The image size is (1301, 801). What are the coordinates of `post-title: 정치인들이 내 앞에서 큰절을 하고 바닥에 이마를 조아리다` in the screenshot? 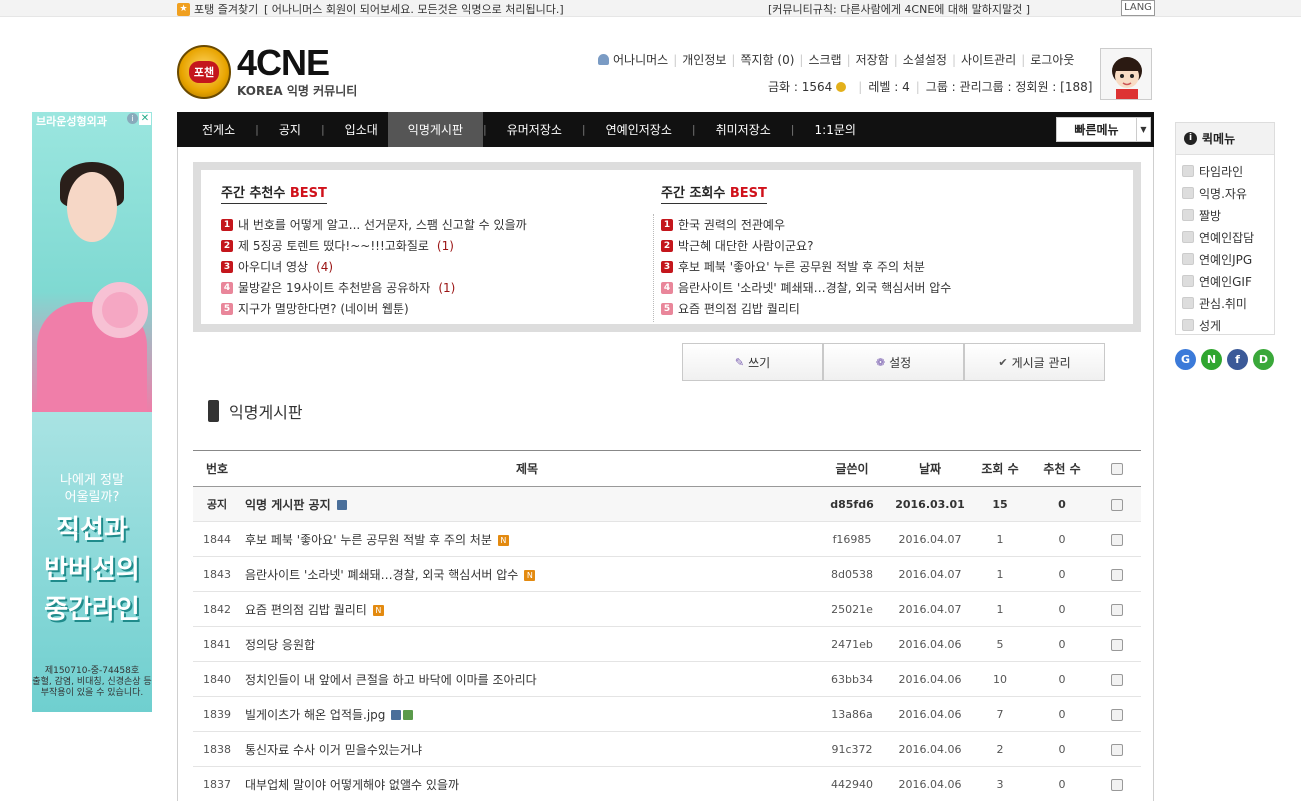 It's located at (391, 680).